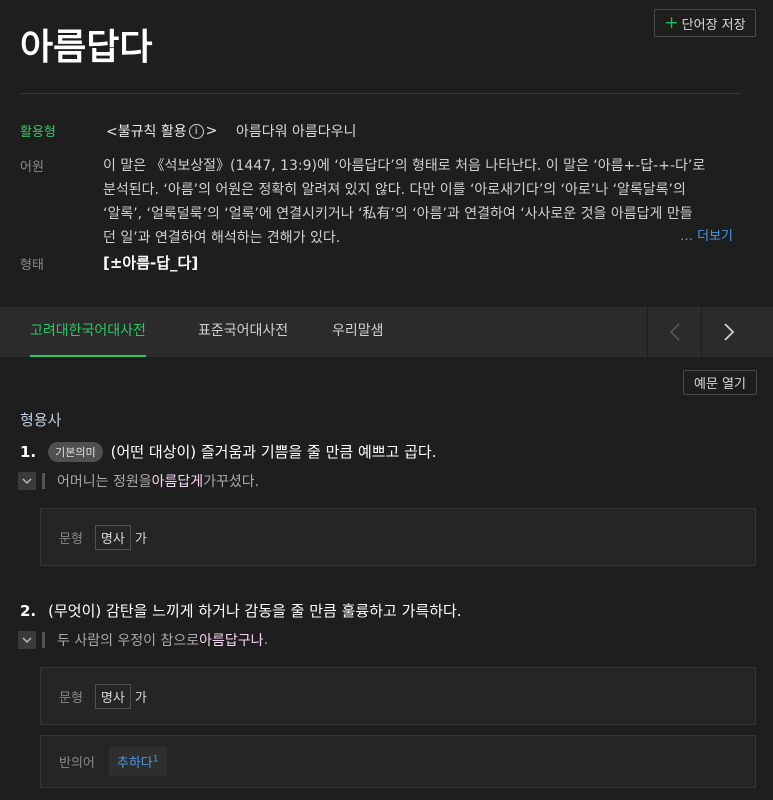 The image size is (773, 800). I want to click on irregular-close: >, so click(211, 131).